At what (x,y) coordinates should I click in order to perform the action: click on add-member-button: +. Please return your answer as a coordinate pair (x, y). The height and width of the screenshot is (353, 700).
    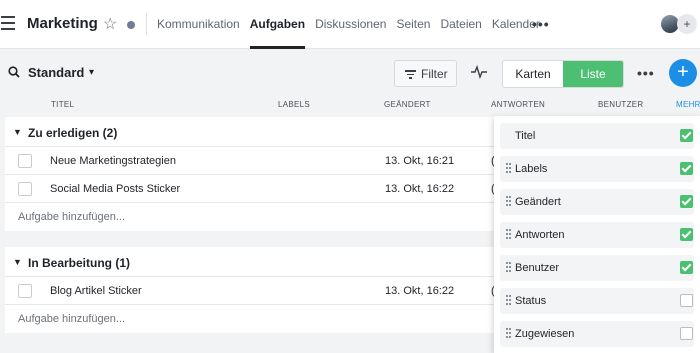
    Looking at the image, I should click on (687, 24).